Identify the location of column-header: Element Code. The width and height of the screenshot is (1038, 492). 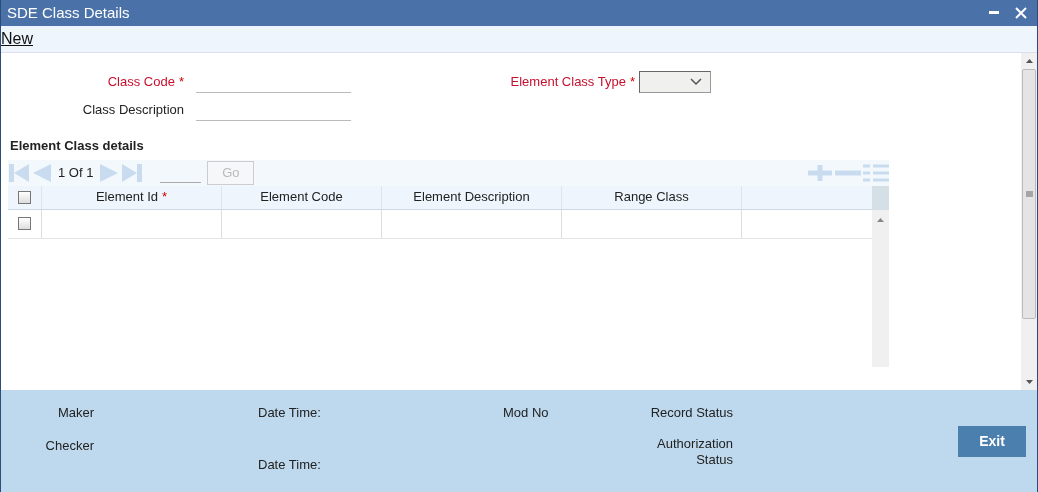
(302, 197).